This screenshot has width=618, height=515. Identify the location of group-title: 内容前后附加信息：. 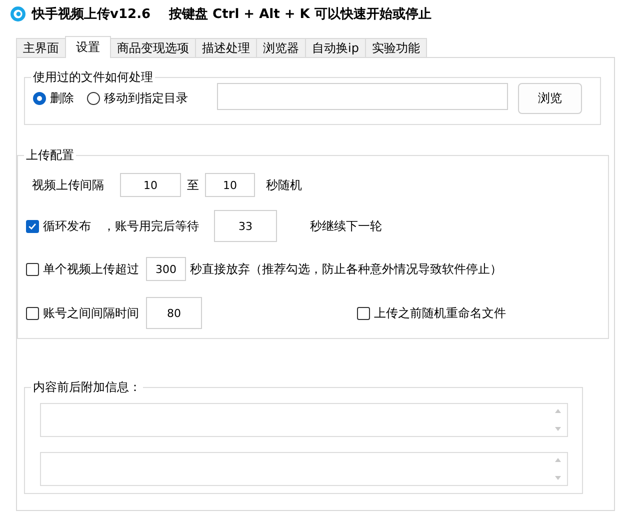
(87, 387).